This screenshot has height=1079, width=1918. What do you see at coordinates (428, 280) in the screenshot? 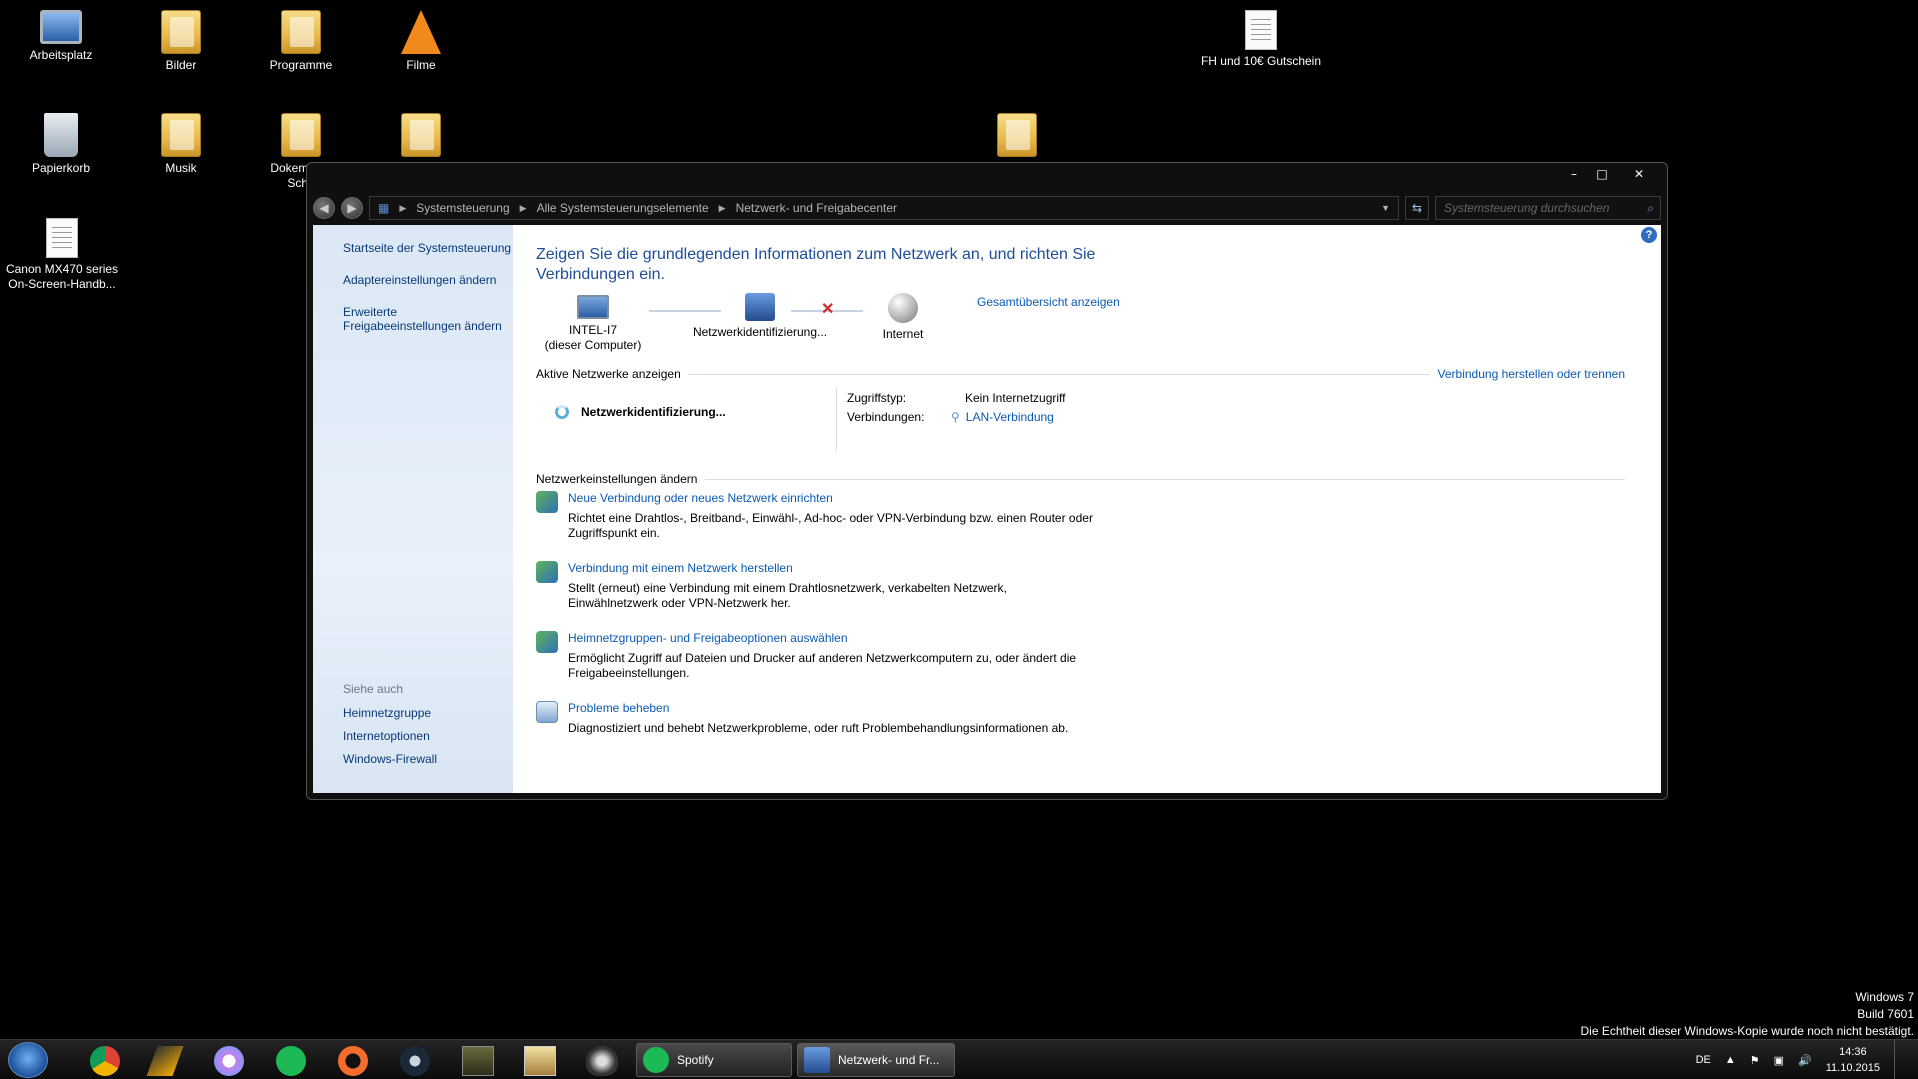
I see `link-change-adapter-settings: Adaptereinstellungen ändern` at bounding box center [428, 280].